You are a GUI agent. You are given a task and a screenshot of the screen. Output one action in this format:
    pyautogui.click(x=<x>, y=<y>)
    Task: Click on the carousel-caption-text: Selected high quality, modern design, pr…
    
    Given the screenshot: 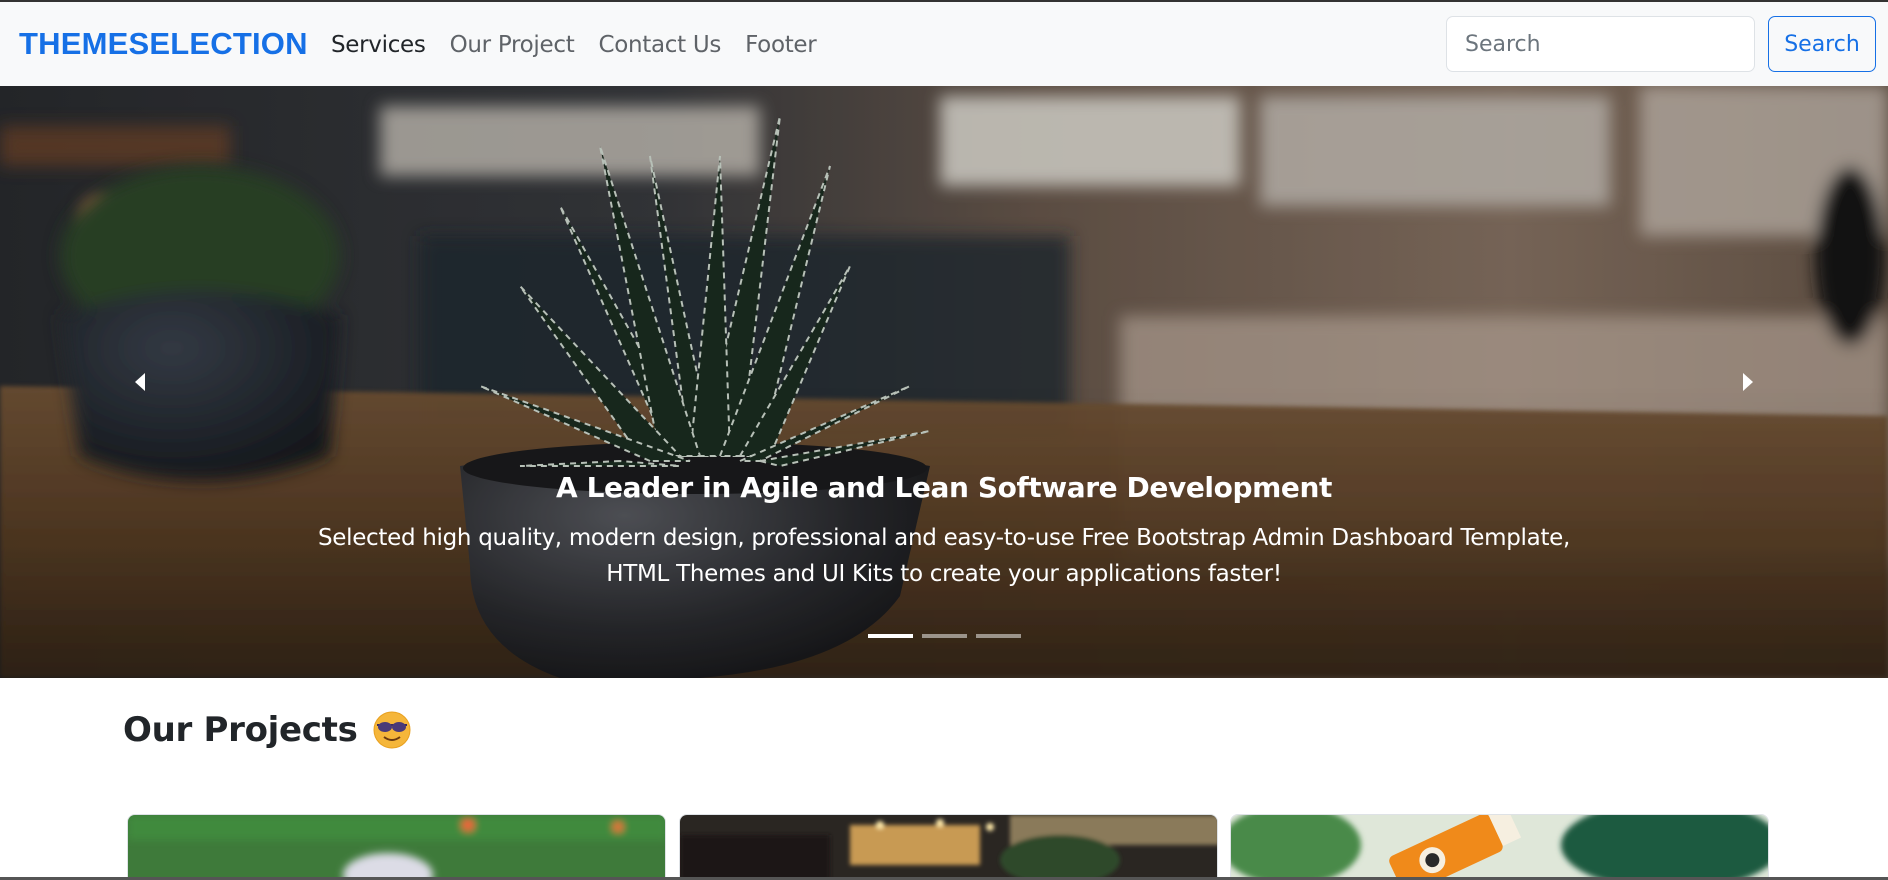 What is the action you would take?
    pyautogui.click(x=944, y=556)
    